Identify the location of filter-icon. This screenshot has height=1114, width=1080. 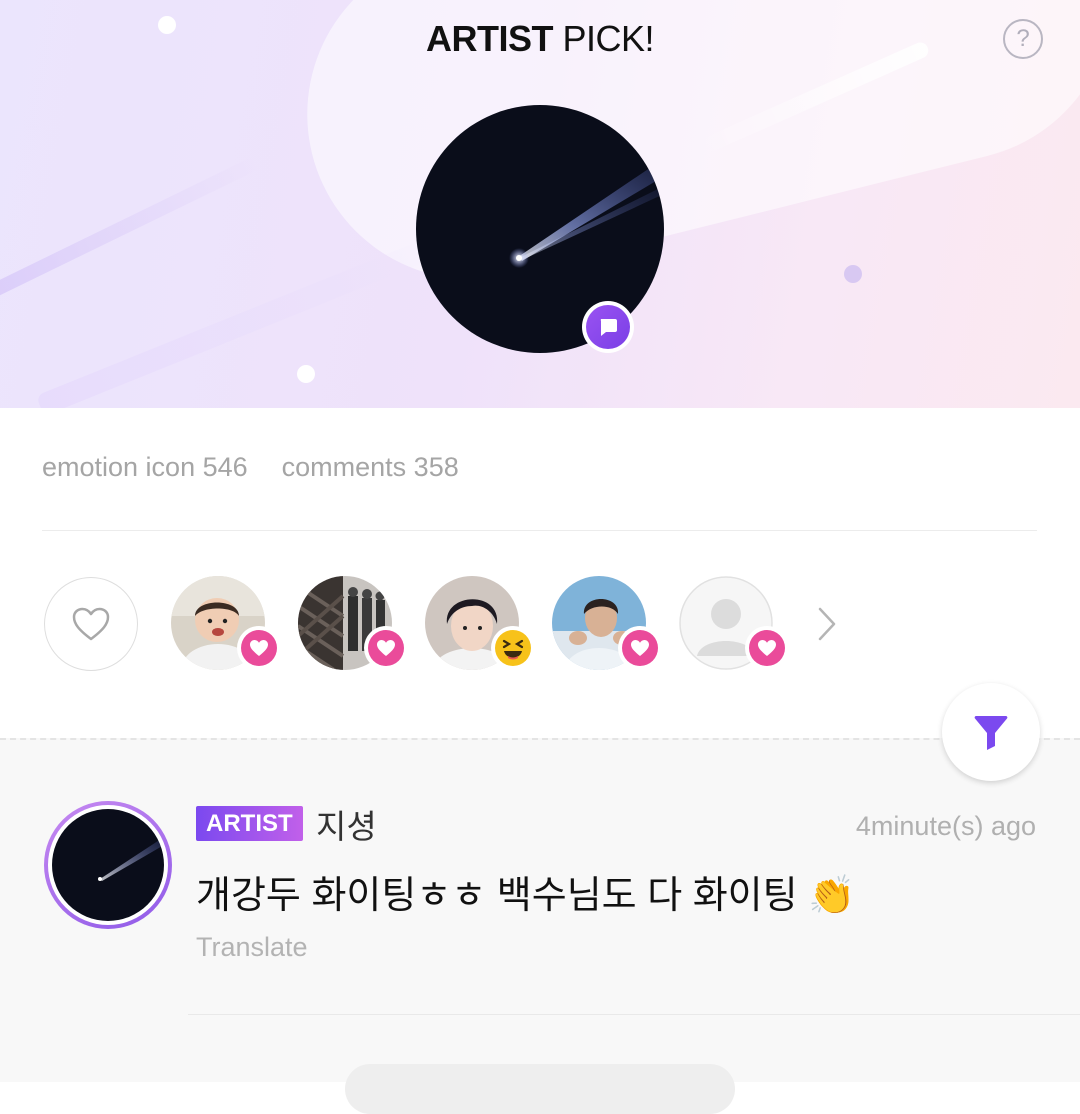
(991, 733).